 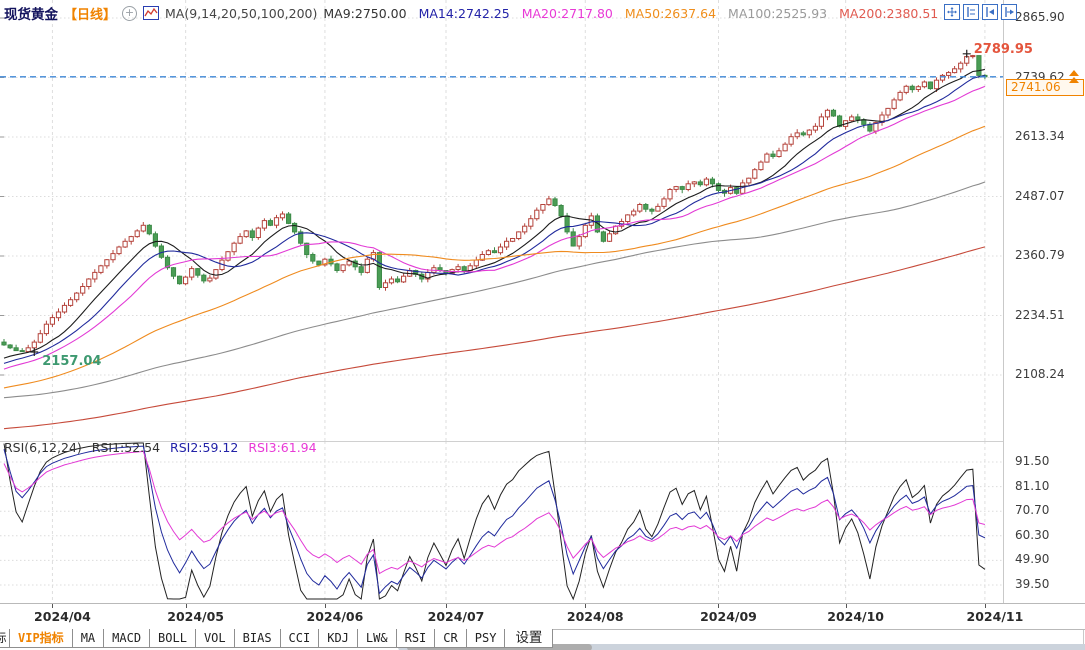 I want to click on indicator-tab-MACD: MACD, so click(x=127, y=638).